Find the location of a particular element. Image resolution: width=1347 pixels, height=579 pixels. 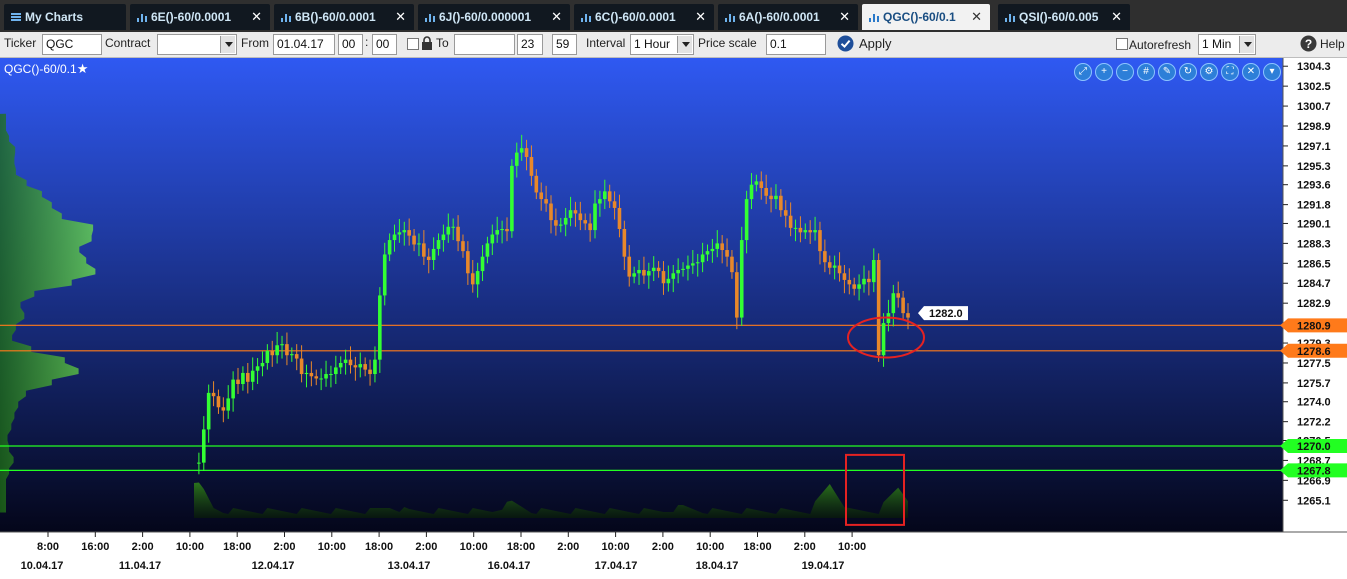

tab-2: 6B()-60/0.0001 ✕ is located at coordinates (344, 17).